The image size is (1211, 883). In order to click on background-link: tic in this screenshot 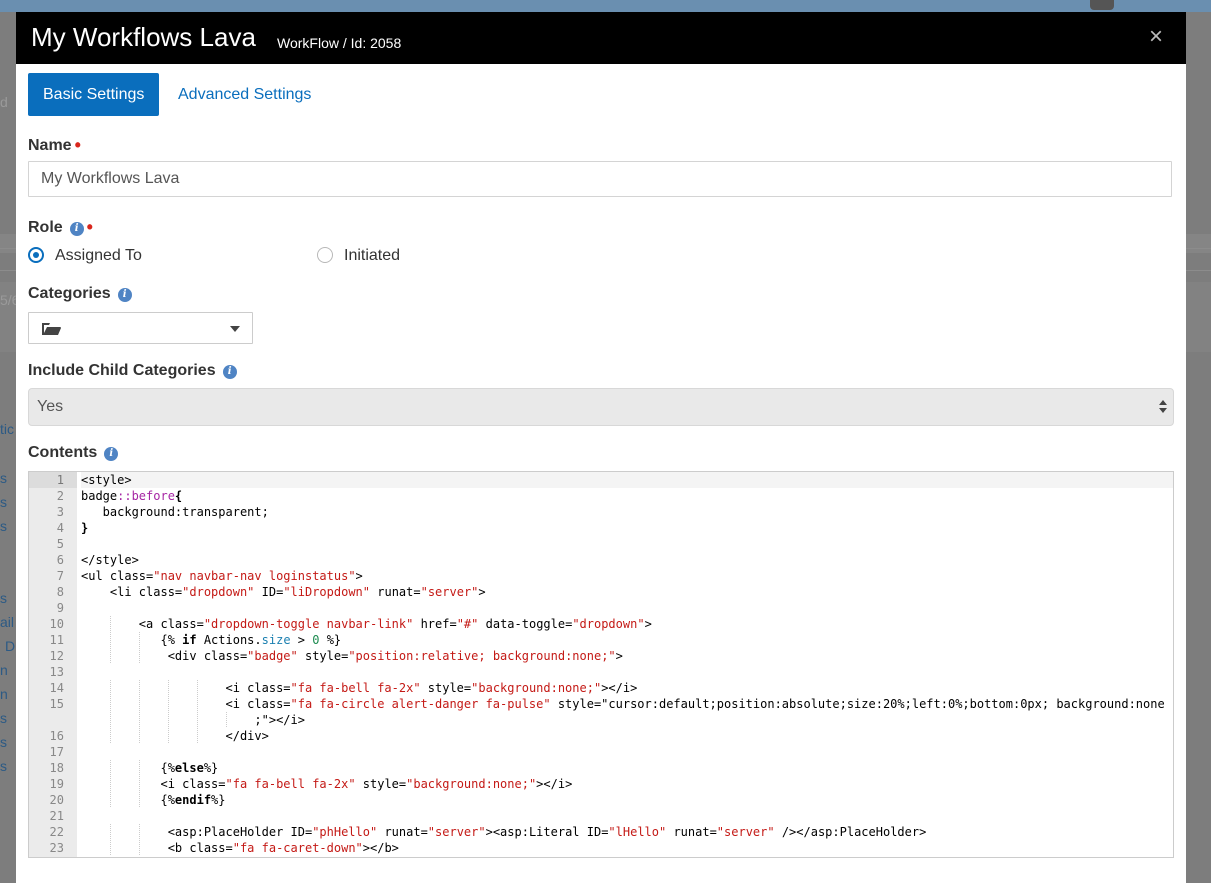, I will do `click(7, 429)`.